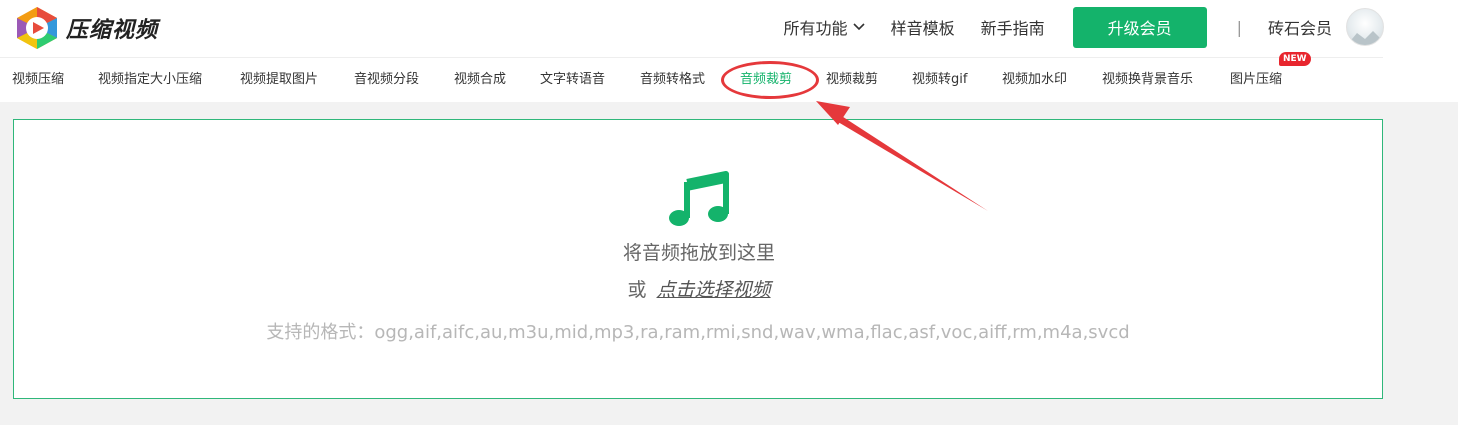  What do you see at coordinates (699, 198) in the screenshot?
I see `music-note-icon` at bounding box center [699, 198].